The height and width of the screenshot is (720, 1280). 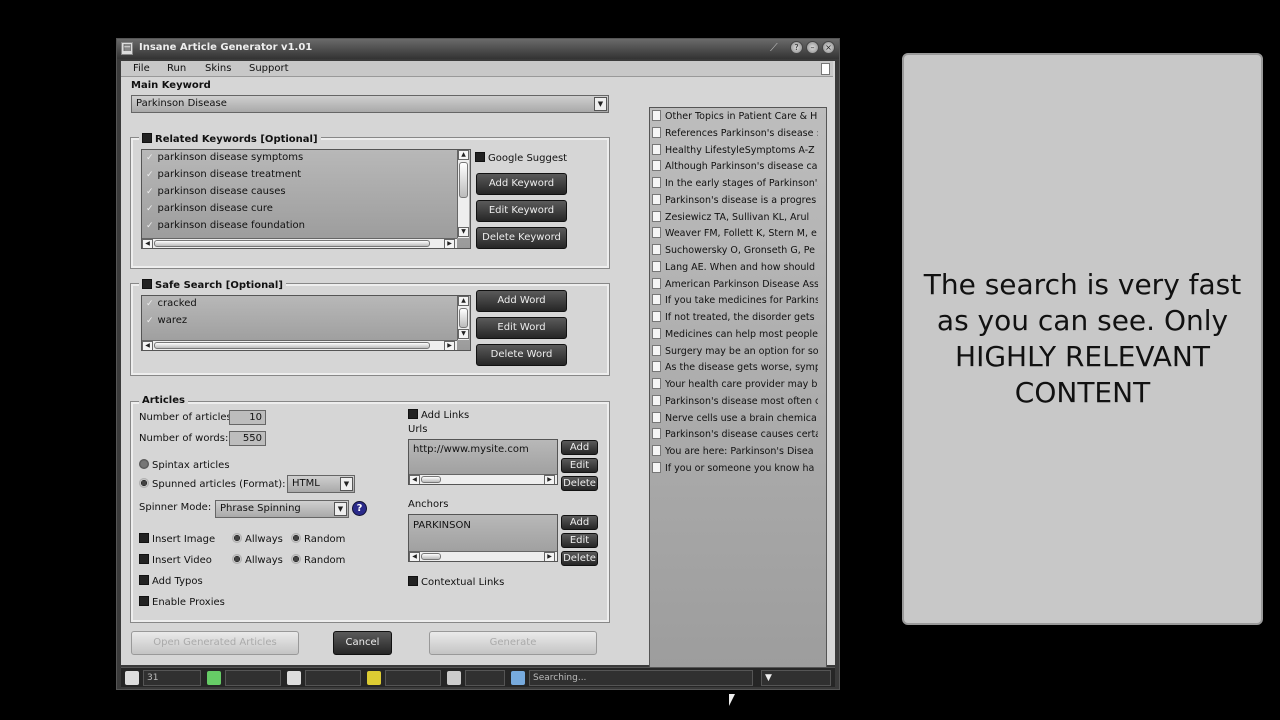 I want to click on result-item: American Parkinson Disease Ass, so click(x=735, y=285).